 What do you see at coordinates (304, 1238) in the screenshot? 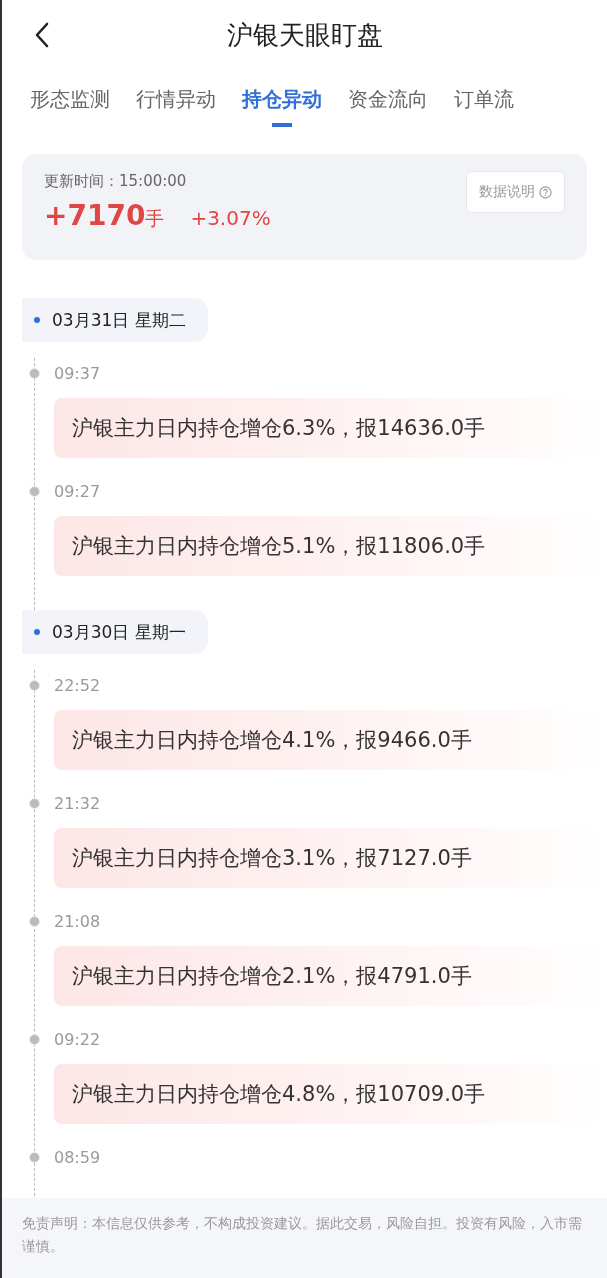
I see `disclaimer-text: 免责声明：本信息仅供参考，不构成投资建议。据此交易，风险自担。投资有风险，入市需谨慎。` at bounding box center [304, 1238].